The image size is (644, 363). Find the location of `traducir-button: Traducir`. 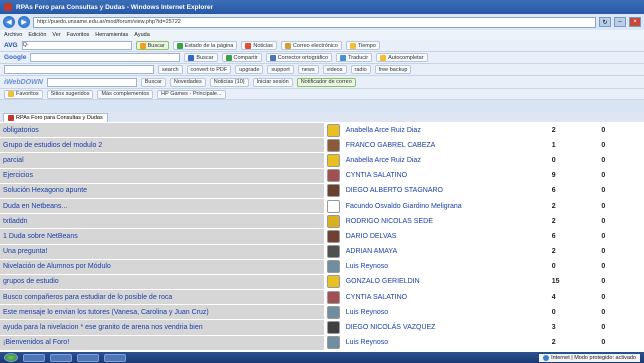

traducir-button: Traducir is located at coordinates (354, 57).